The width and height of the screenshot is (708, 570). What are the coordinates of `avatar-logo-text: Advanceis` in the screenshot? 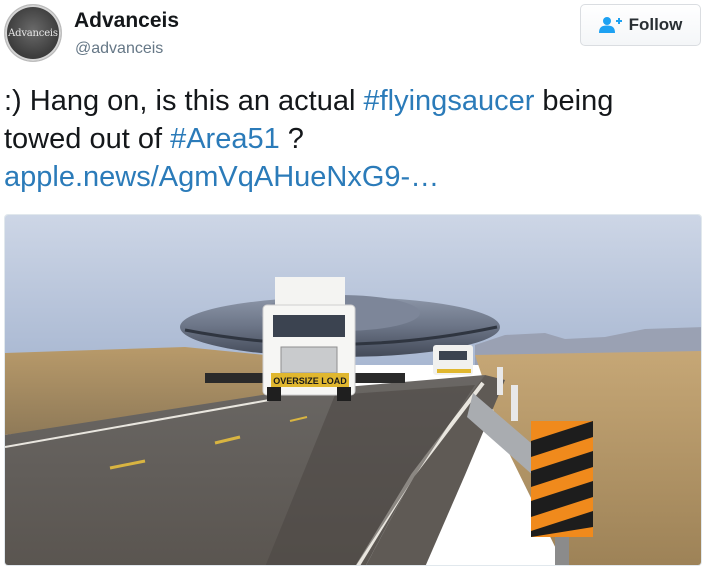 It's located at (33, 33).